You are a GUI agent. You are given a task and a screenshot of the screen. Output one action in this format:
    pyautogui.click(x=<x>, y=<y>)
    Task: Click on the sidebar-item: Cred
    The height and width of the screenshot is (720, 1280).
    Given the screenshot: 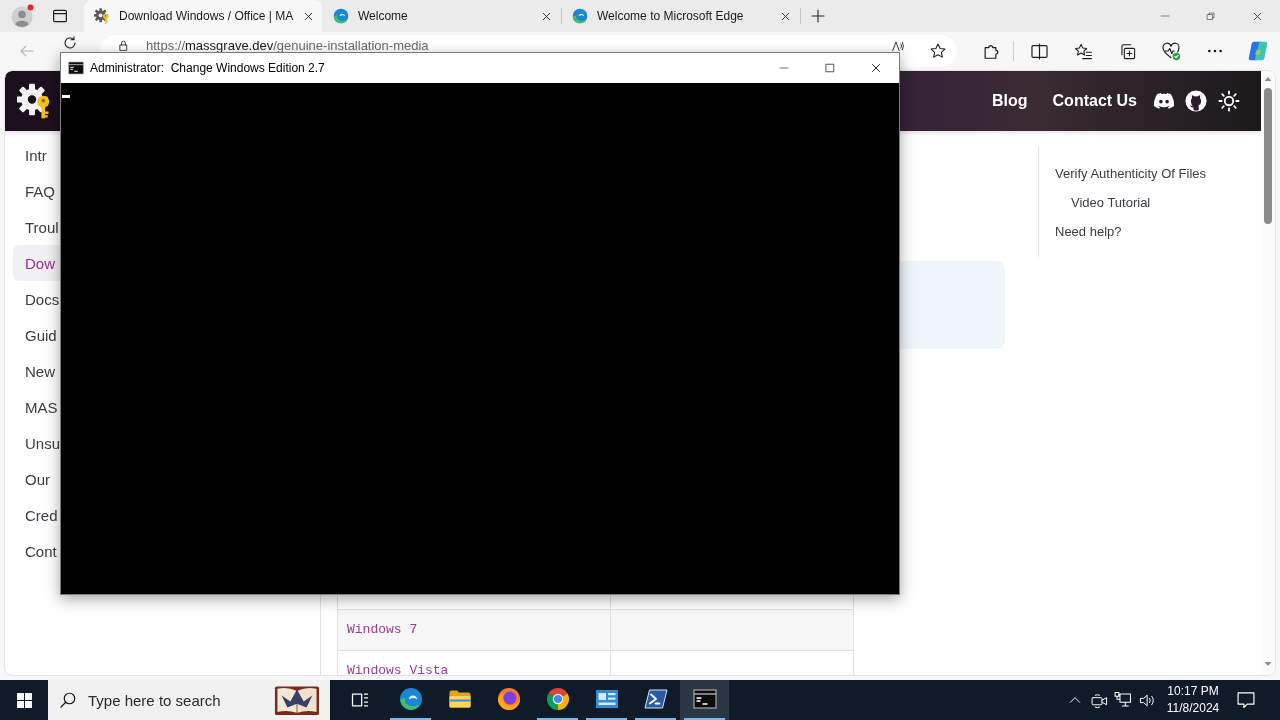 What is the action you would take?
    pyautogui.click(x=37, y=515)
    